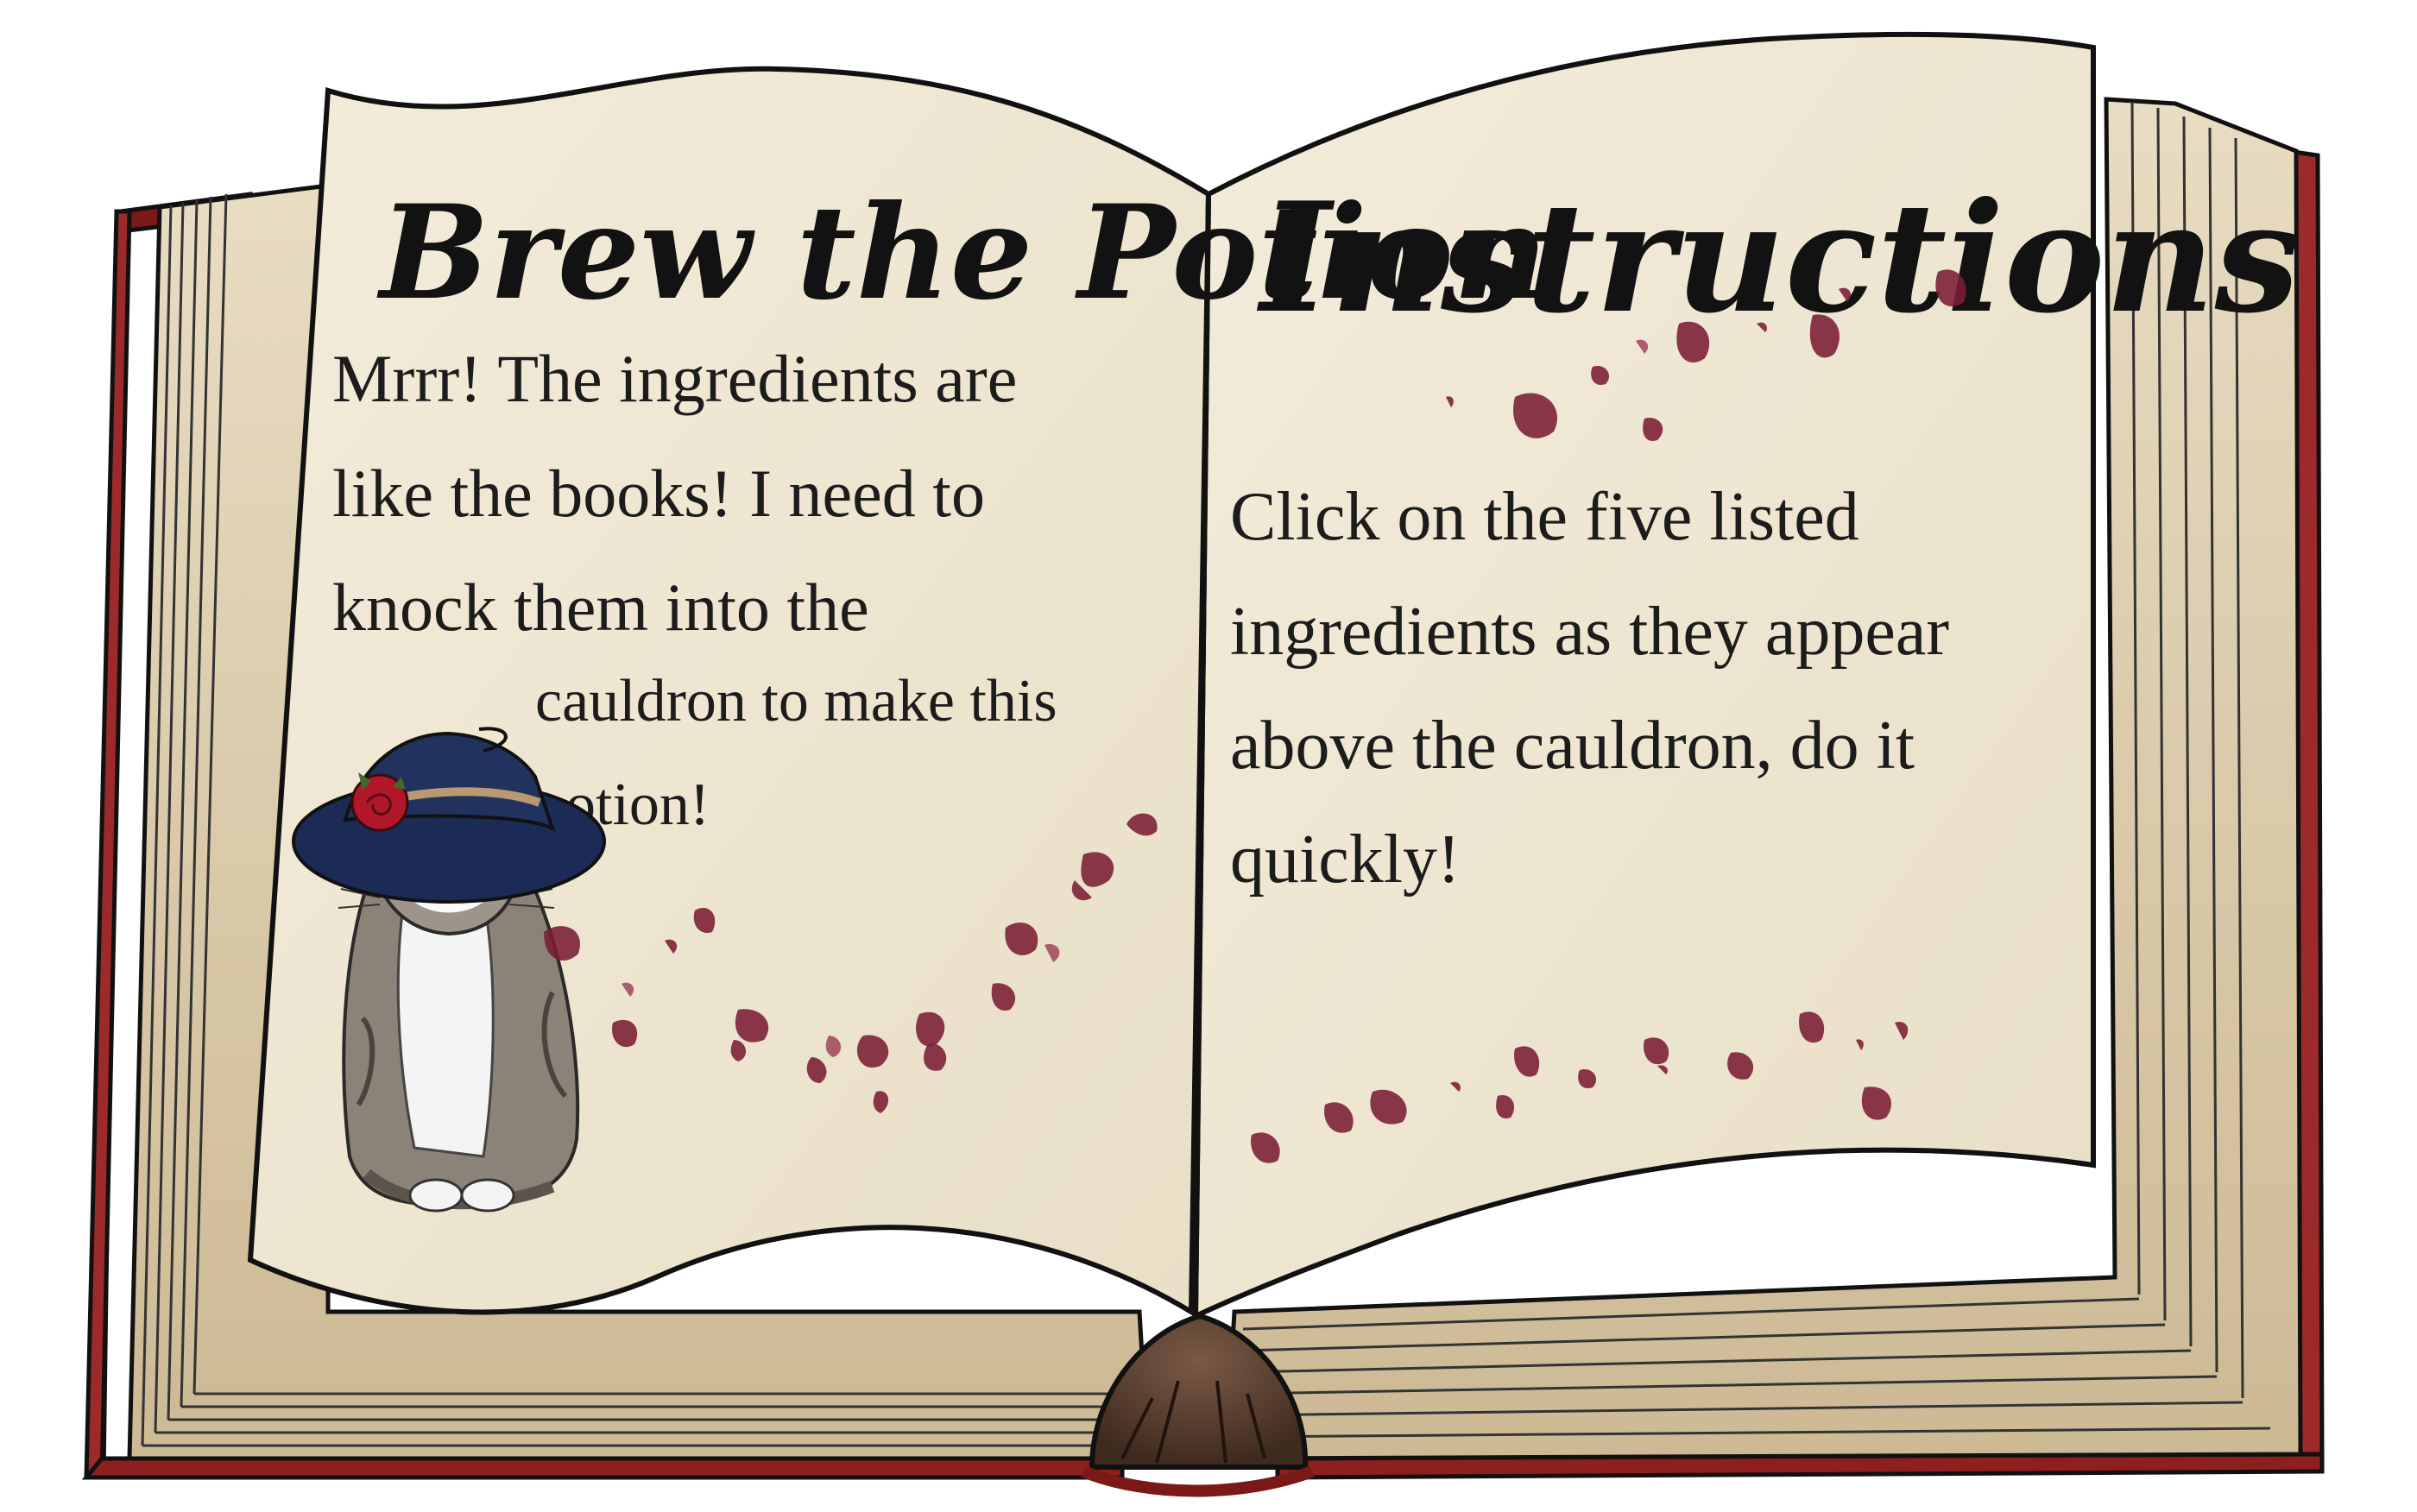 Image resolution: width=2417 pixels, height=1512 pixels. Describe the element at coordinates (796, 701) in the screenshot. I see `left-text-line: cauldron to make this` at that location.